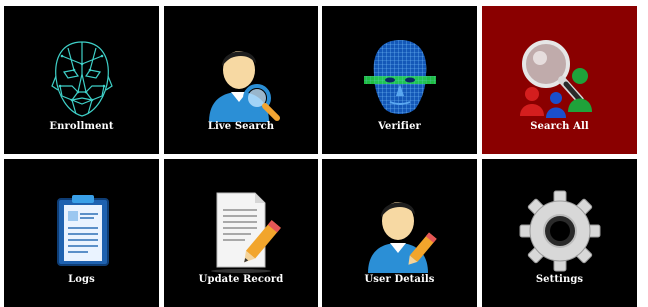 The image size is (648, 307). What do you see at coordinates (241, 279) in the screenshot?
I see `tile-label: Update Record` at bounding box center [241, 279].